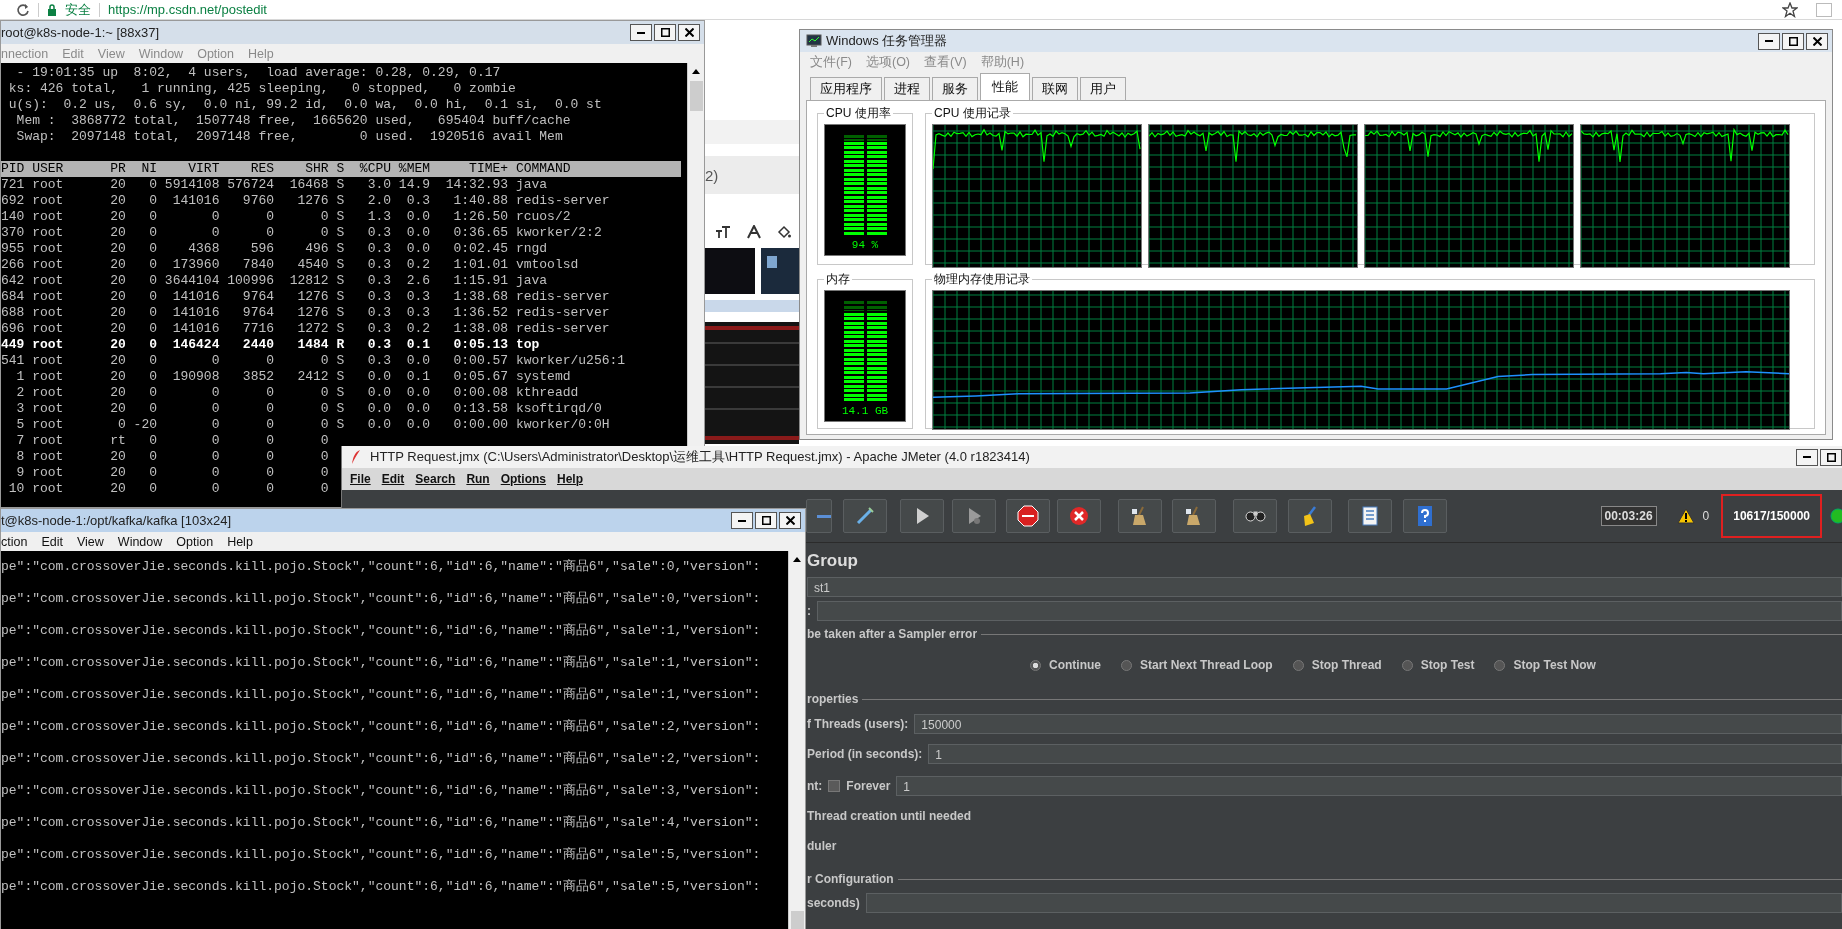  I want to click on toggle-button, so click(865, 516).